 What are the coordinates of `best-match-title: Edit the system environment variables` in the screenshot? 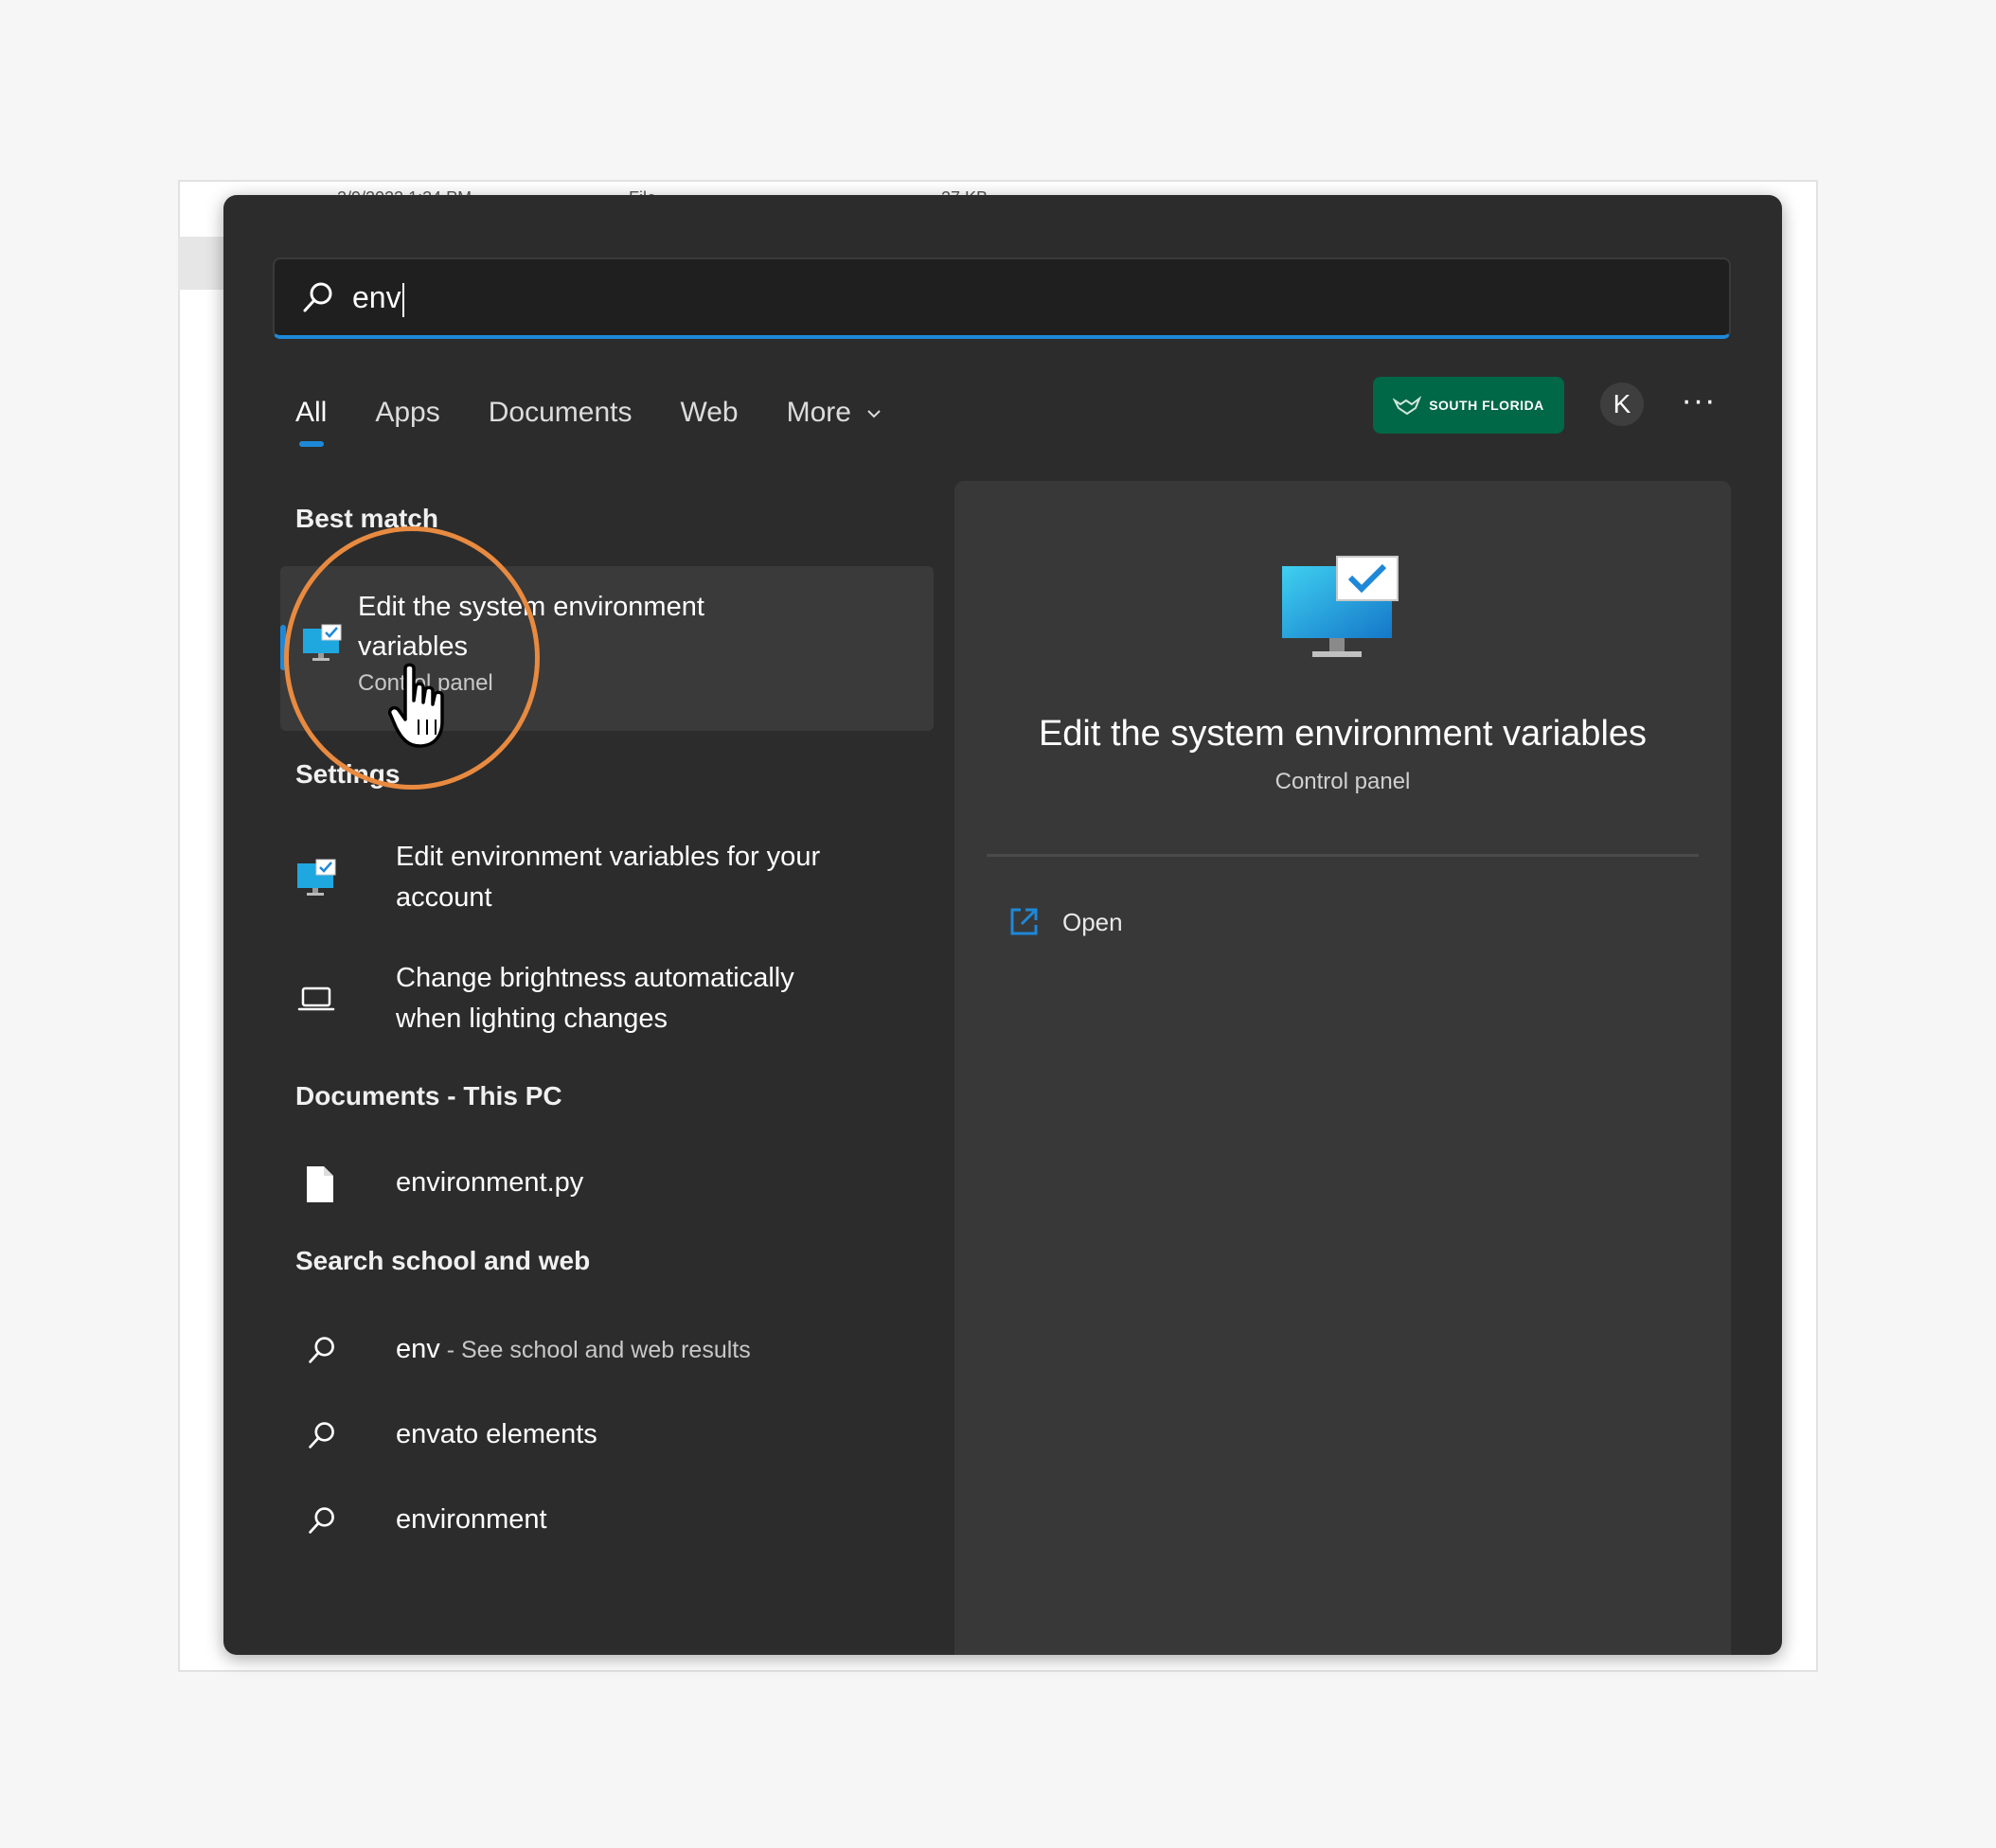 It's located at (531, 627).